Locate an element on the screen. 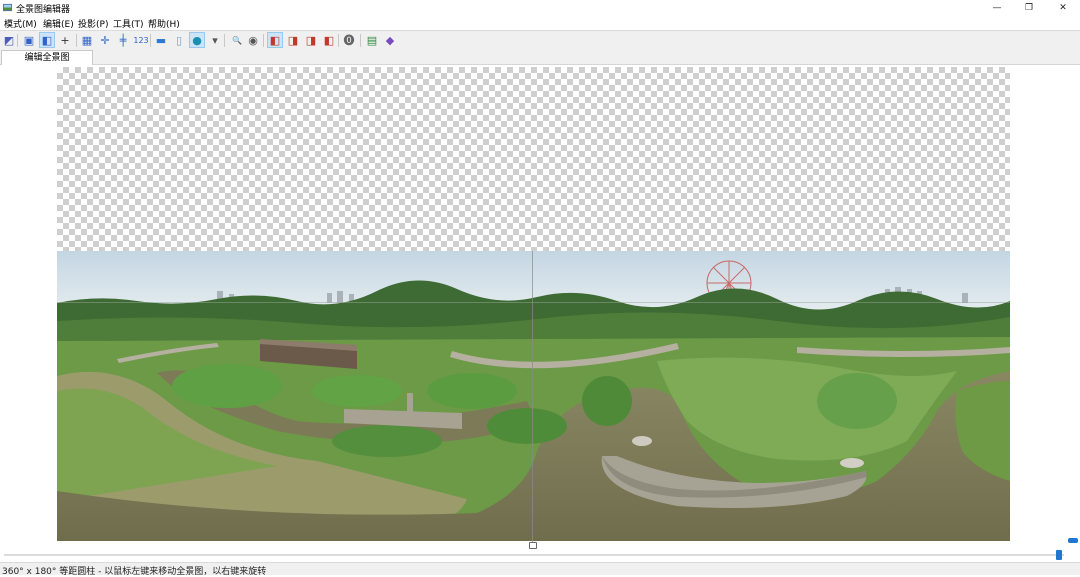 This screenshot has height=577, width=1080. sphere-projection-icon: ● is located at coordinates (197, 40).